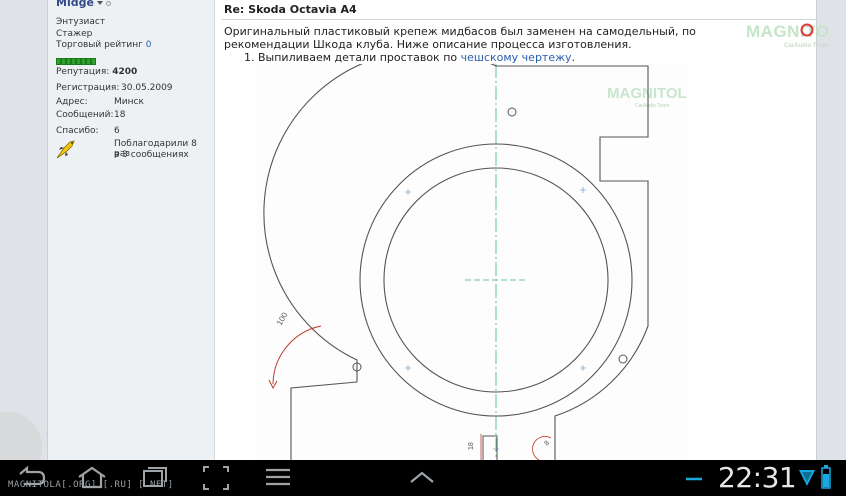  Describe the element at coordinates (75, 4) in the screenshot. I see `username: Midge` at that location.